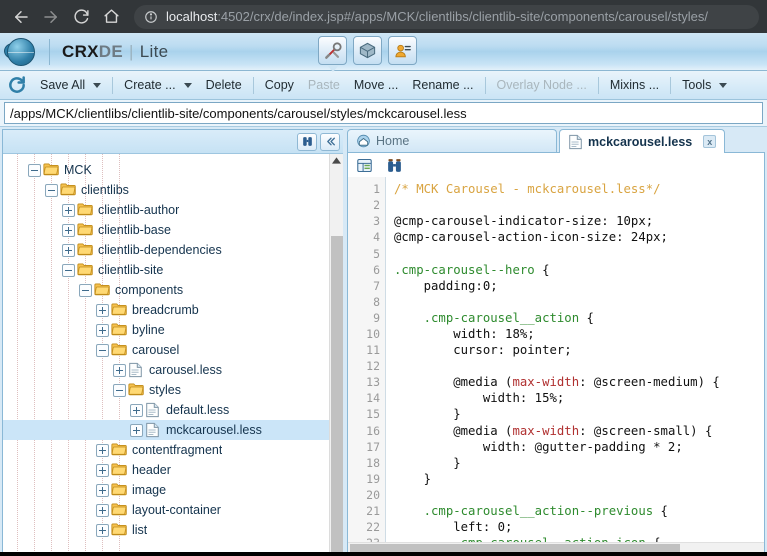 The height and width of the screenshot is (556, 767). Describe the element at coordinates (131, 51) in the screenshot. I see `title-sep: |` at that location.